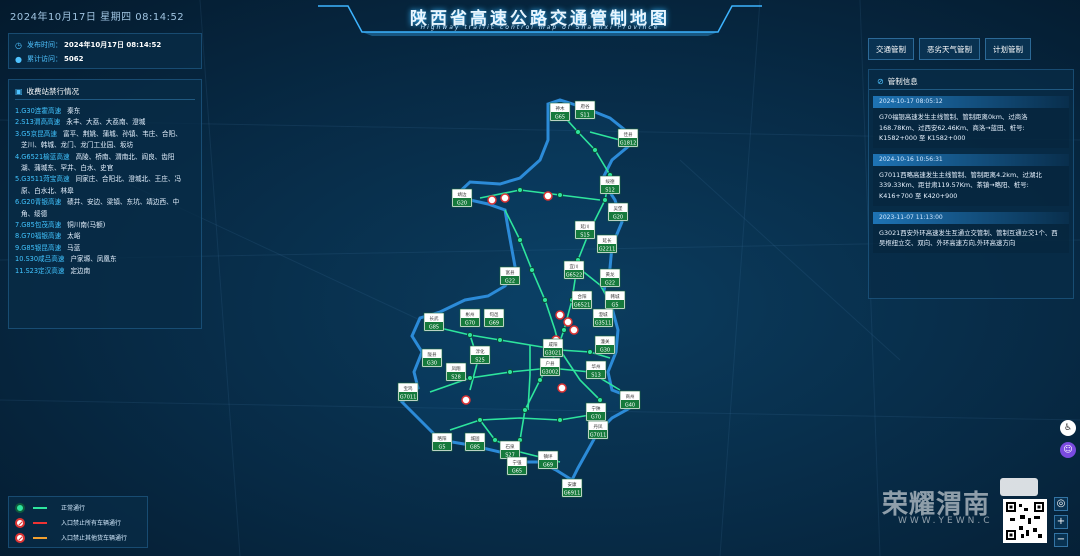 The image size is (1080, 556). Describe the element at coordinates (517, 462) in the screenshot. I see `highway-city: 宁强` at that location.